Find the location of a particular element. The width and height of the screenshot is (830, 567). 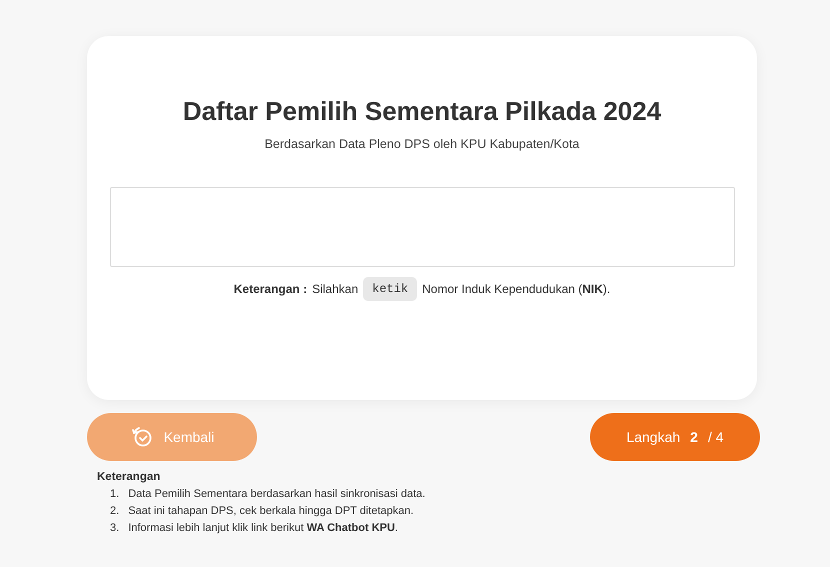

list-number: 2. is located at coordinates (115, 511).